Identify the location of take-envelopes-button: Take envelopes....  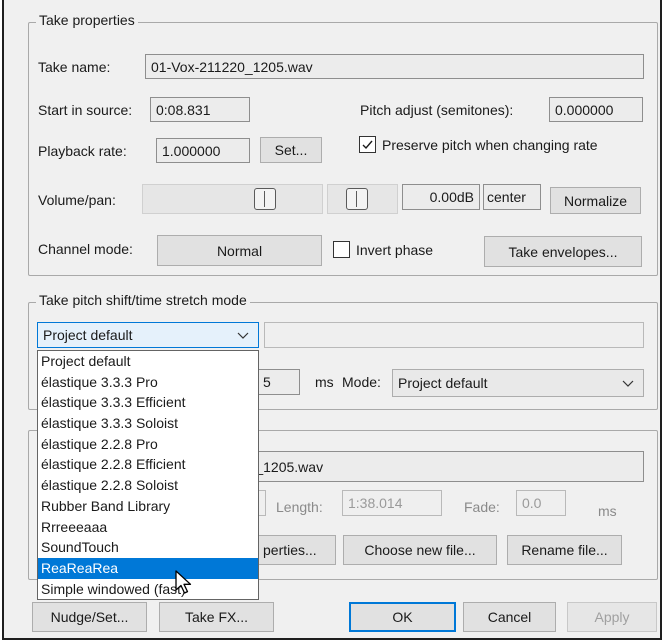
(563, 251).